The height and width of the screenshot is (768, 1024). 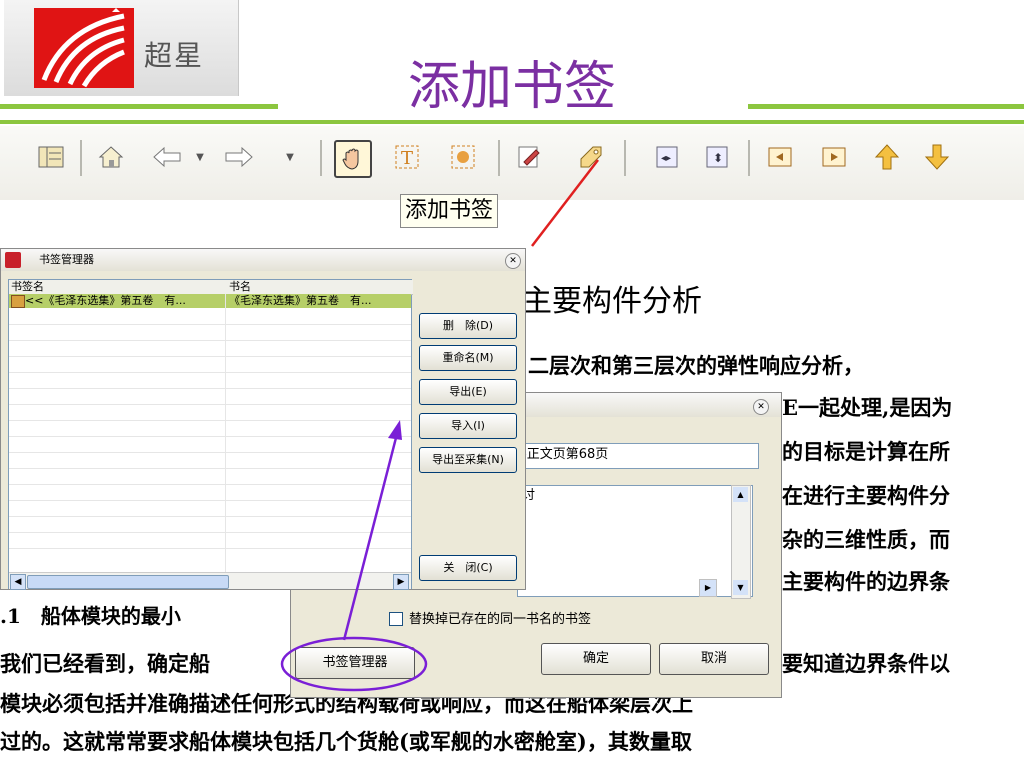 I want to click on purple-arrowhead, so click(x=395, y=430).